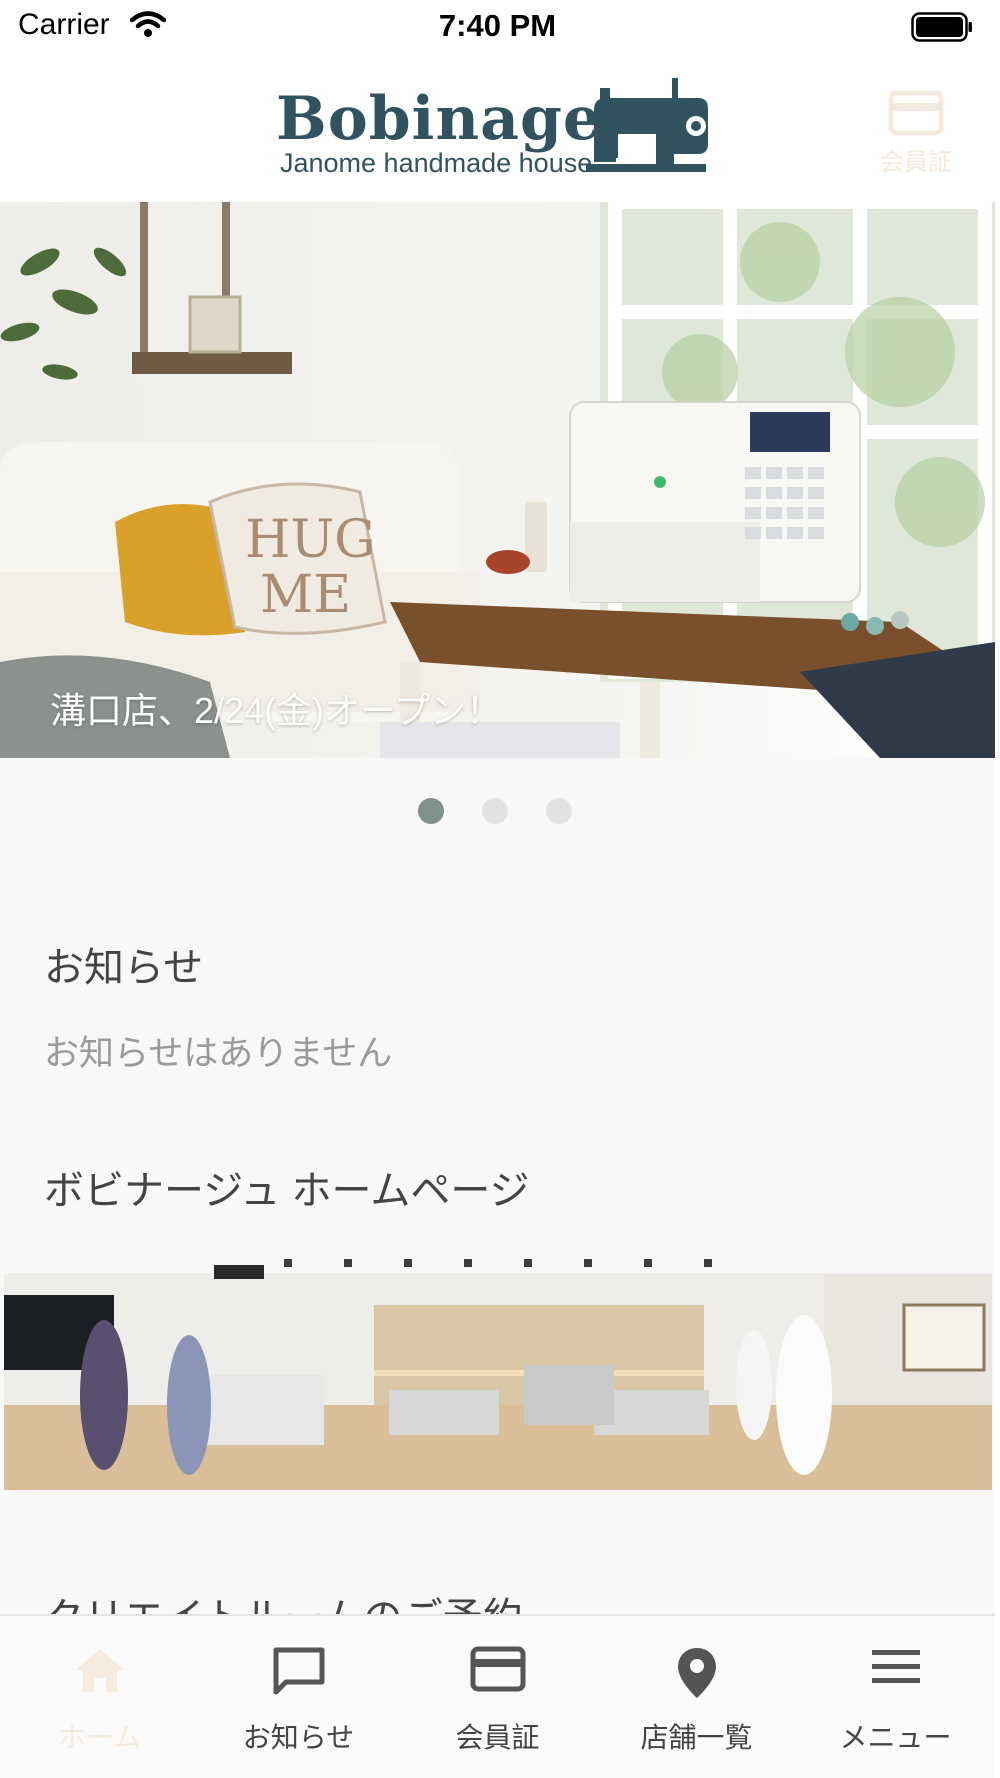 The height and width of the screenshot is (1778, 1000). I want to click on svg-text: HUG, so click(310, 540).